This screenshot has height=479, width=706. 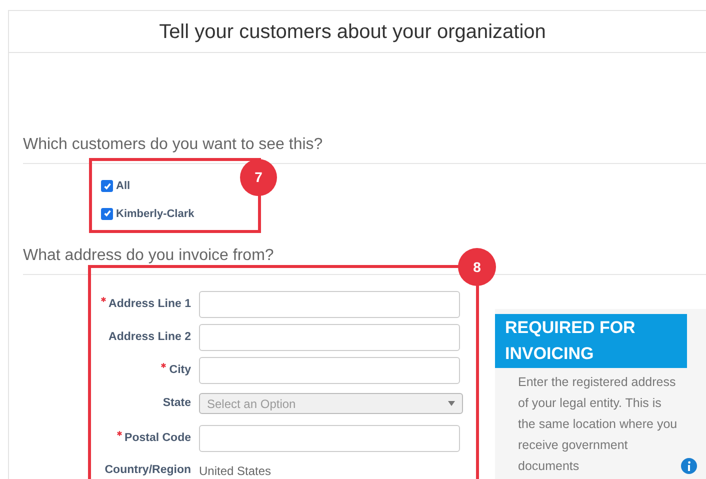 I want to click on field-label: State, so click(x=176, y=402).